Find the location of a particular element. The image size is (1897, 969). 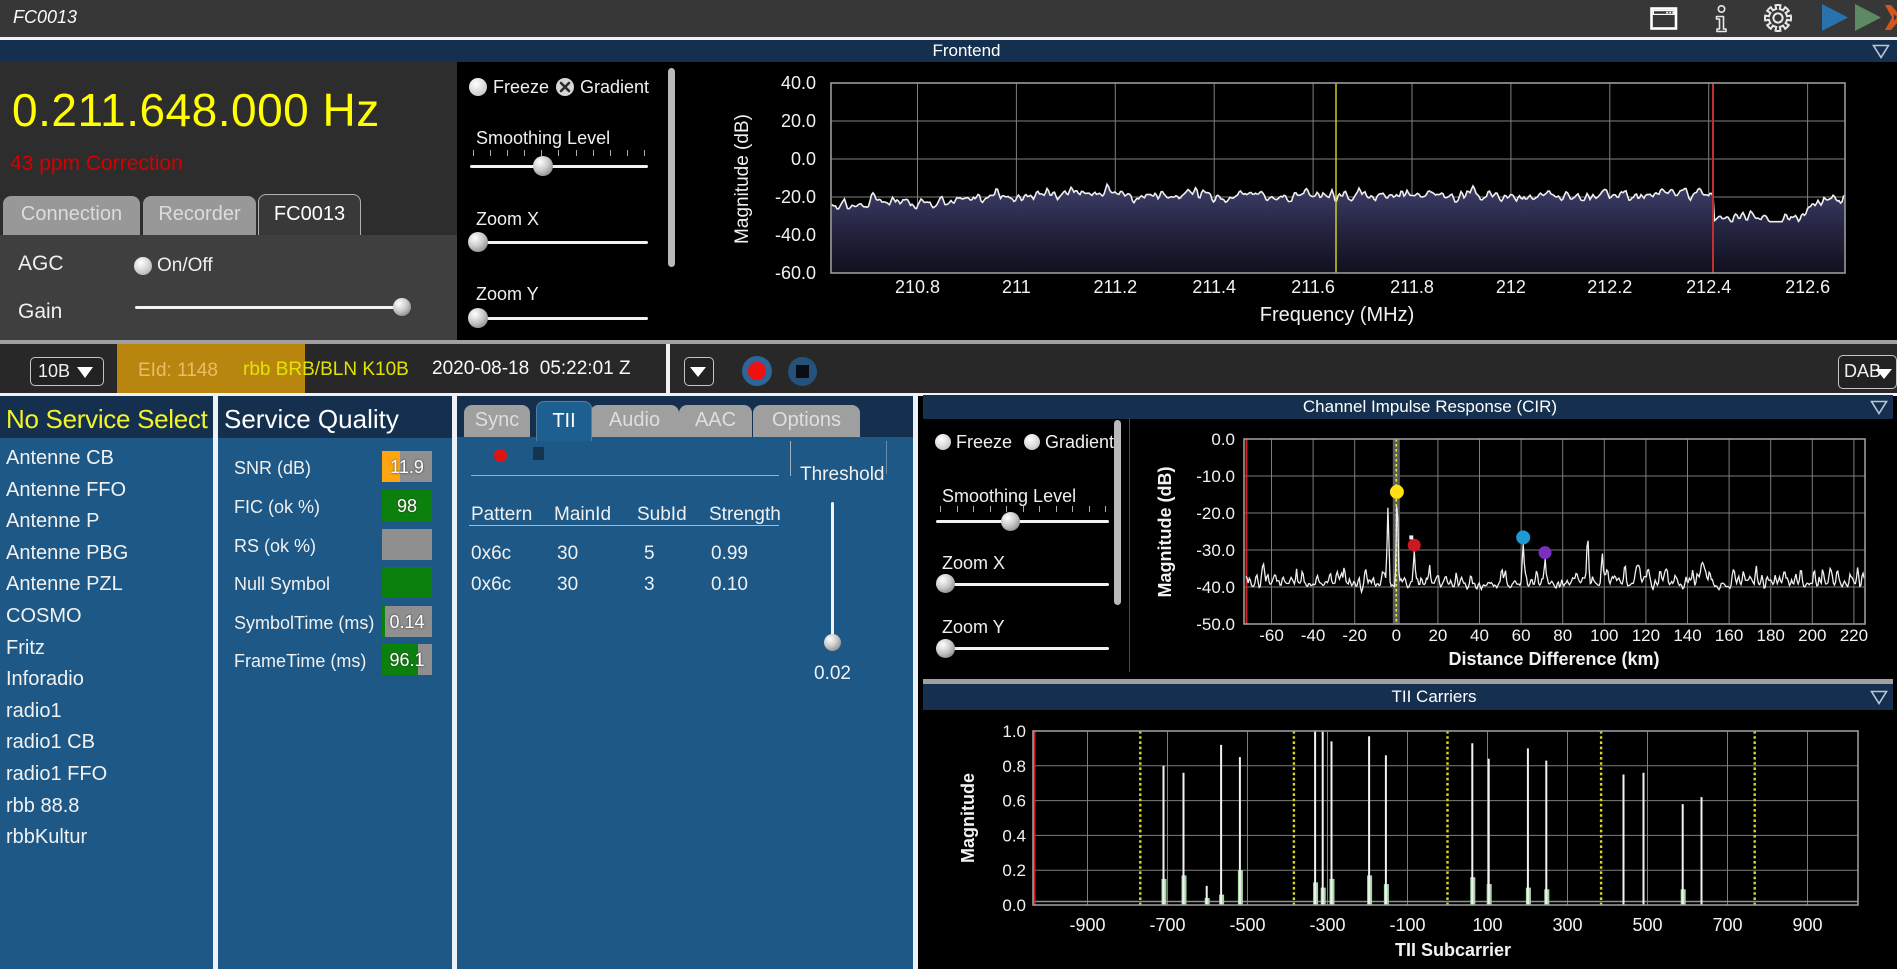

svg-text: 211.8 is located at coordinates (1412, 287).